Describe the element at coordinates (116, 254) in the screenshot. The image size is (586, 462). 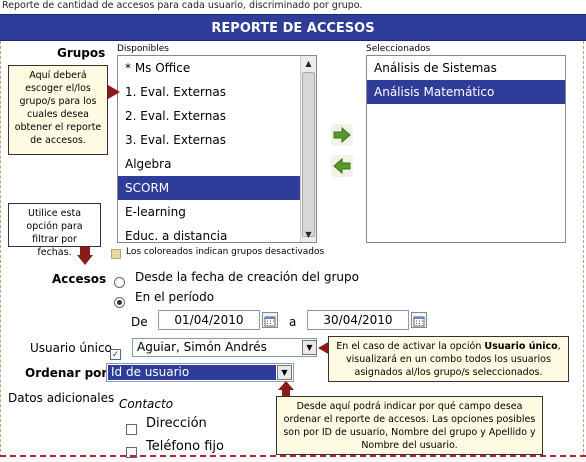
I see `deactivated-color-swatch` at that location.